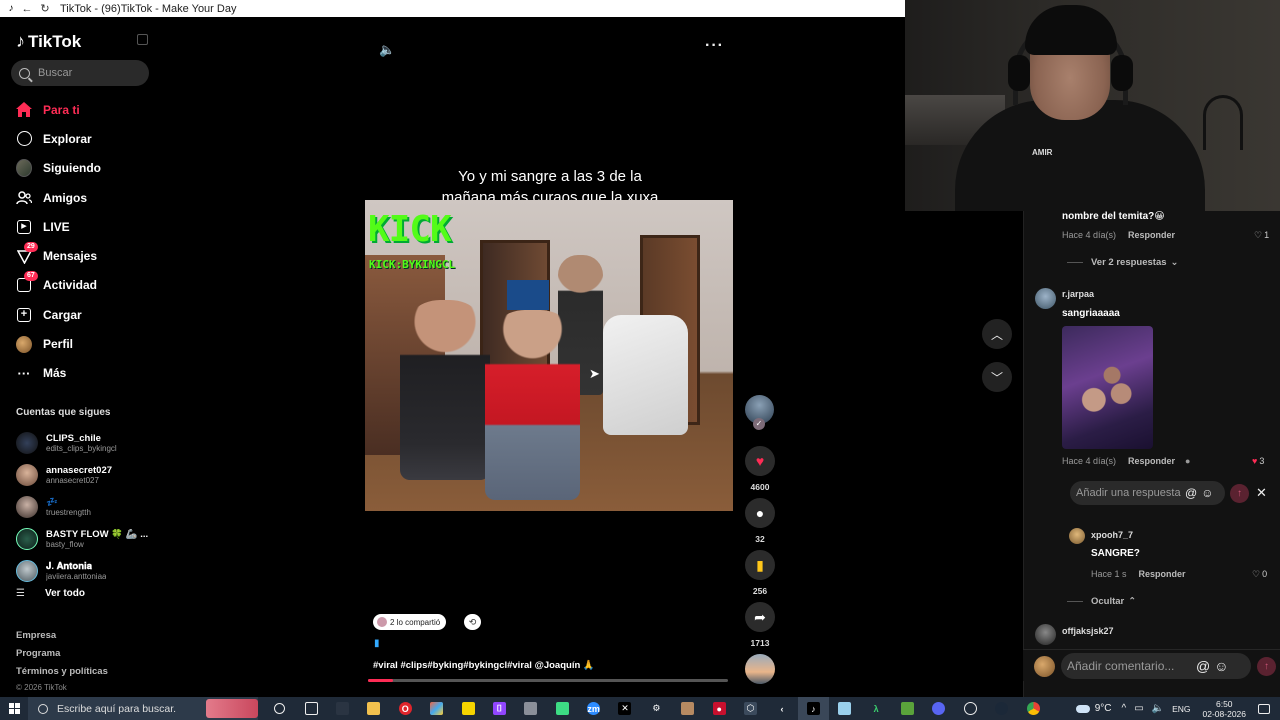  I want to click on creative-app-icon: λ, so click(875, 708).